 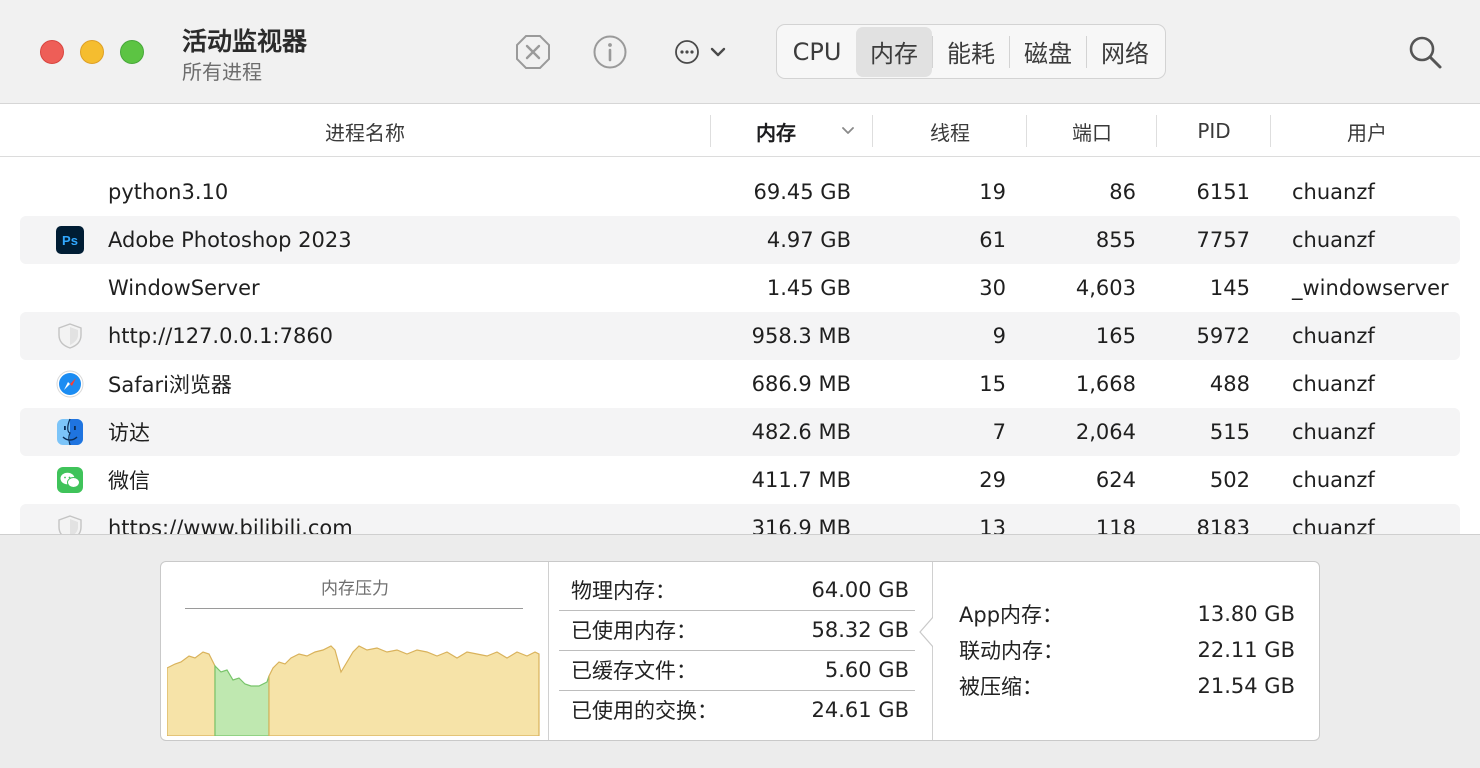 I want to click on table-row: 微信 411.7 MB 29 624 502 chuanzf, so click(x=740, y=480).